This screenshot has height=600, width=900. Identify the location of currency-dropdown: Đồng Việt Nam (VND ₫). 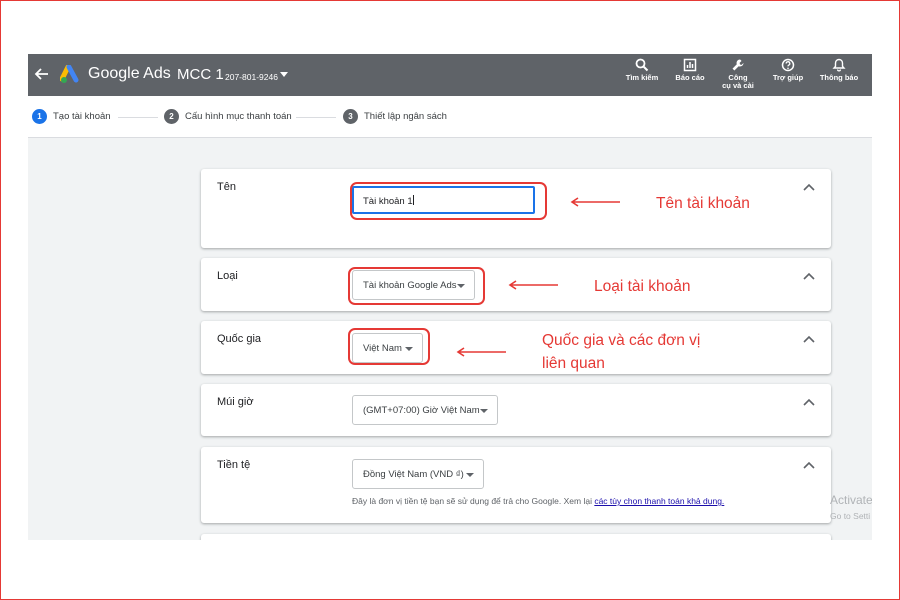
(418, 474).